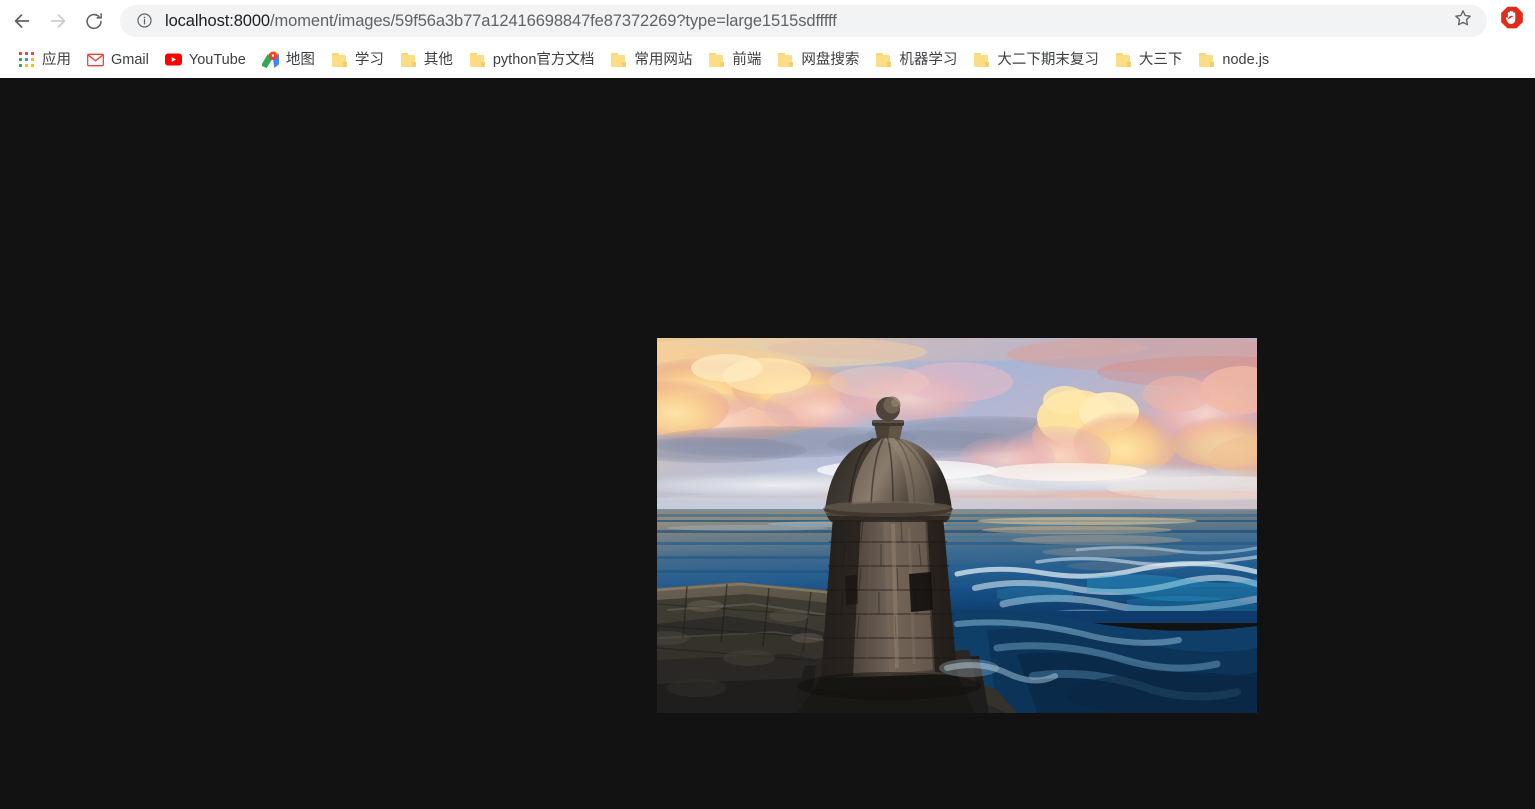 The width and height of the screenshot is (1535, 809). Describe the element at coordinates (26, 59) in the screenshot. I see `apps-grid-icon` at that location.